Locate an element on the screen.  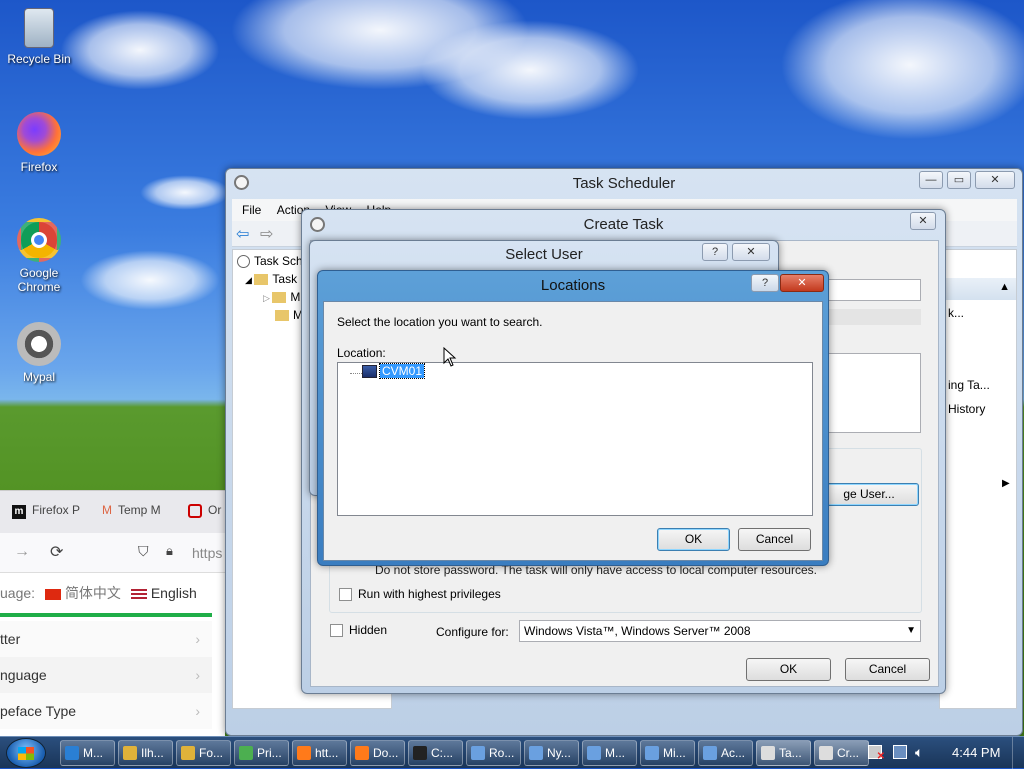
tree-item-task-scheduler: Task Sch is located at coordinates (270, 261).